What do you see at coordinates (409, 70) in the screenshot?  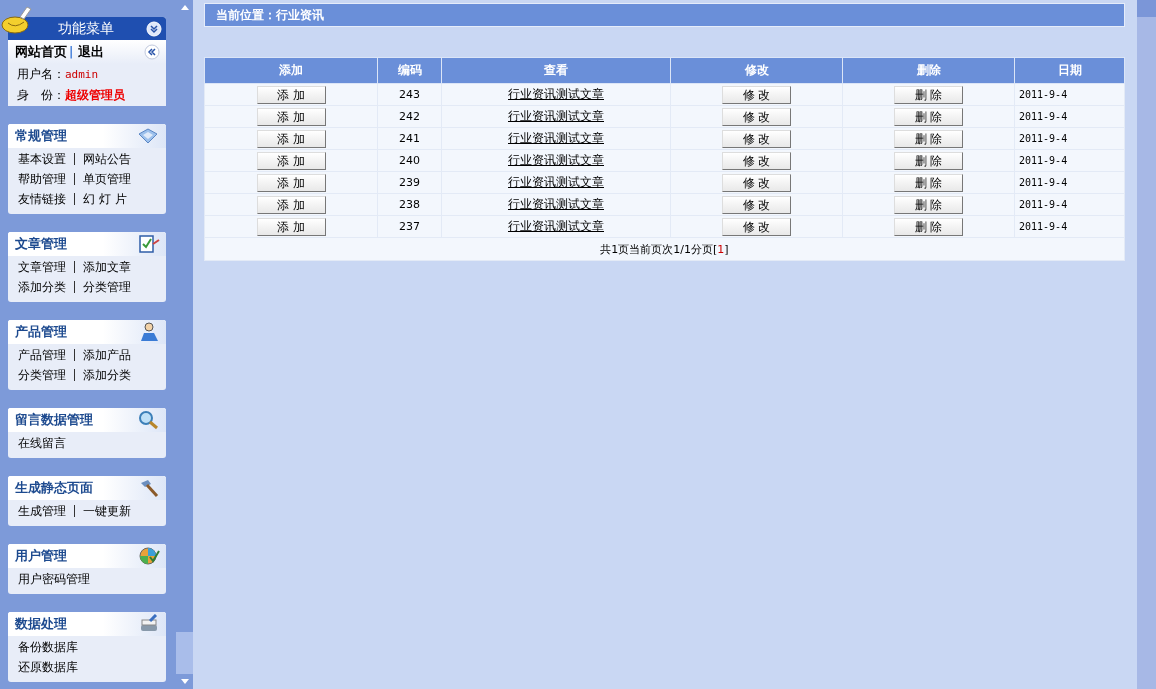 I see `column-header: 编码` at bounding box center [409, 70].